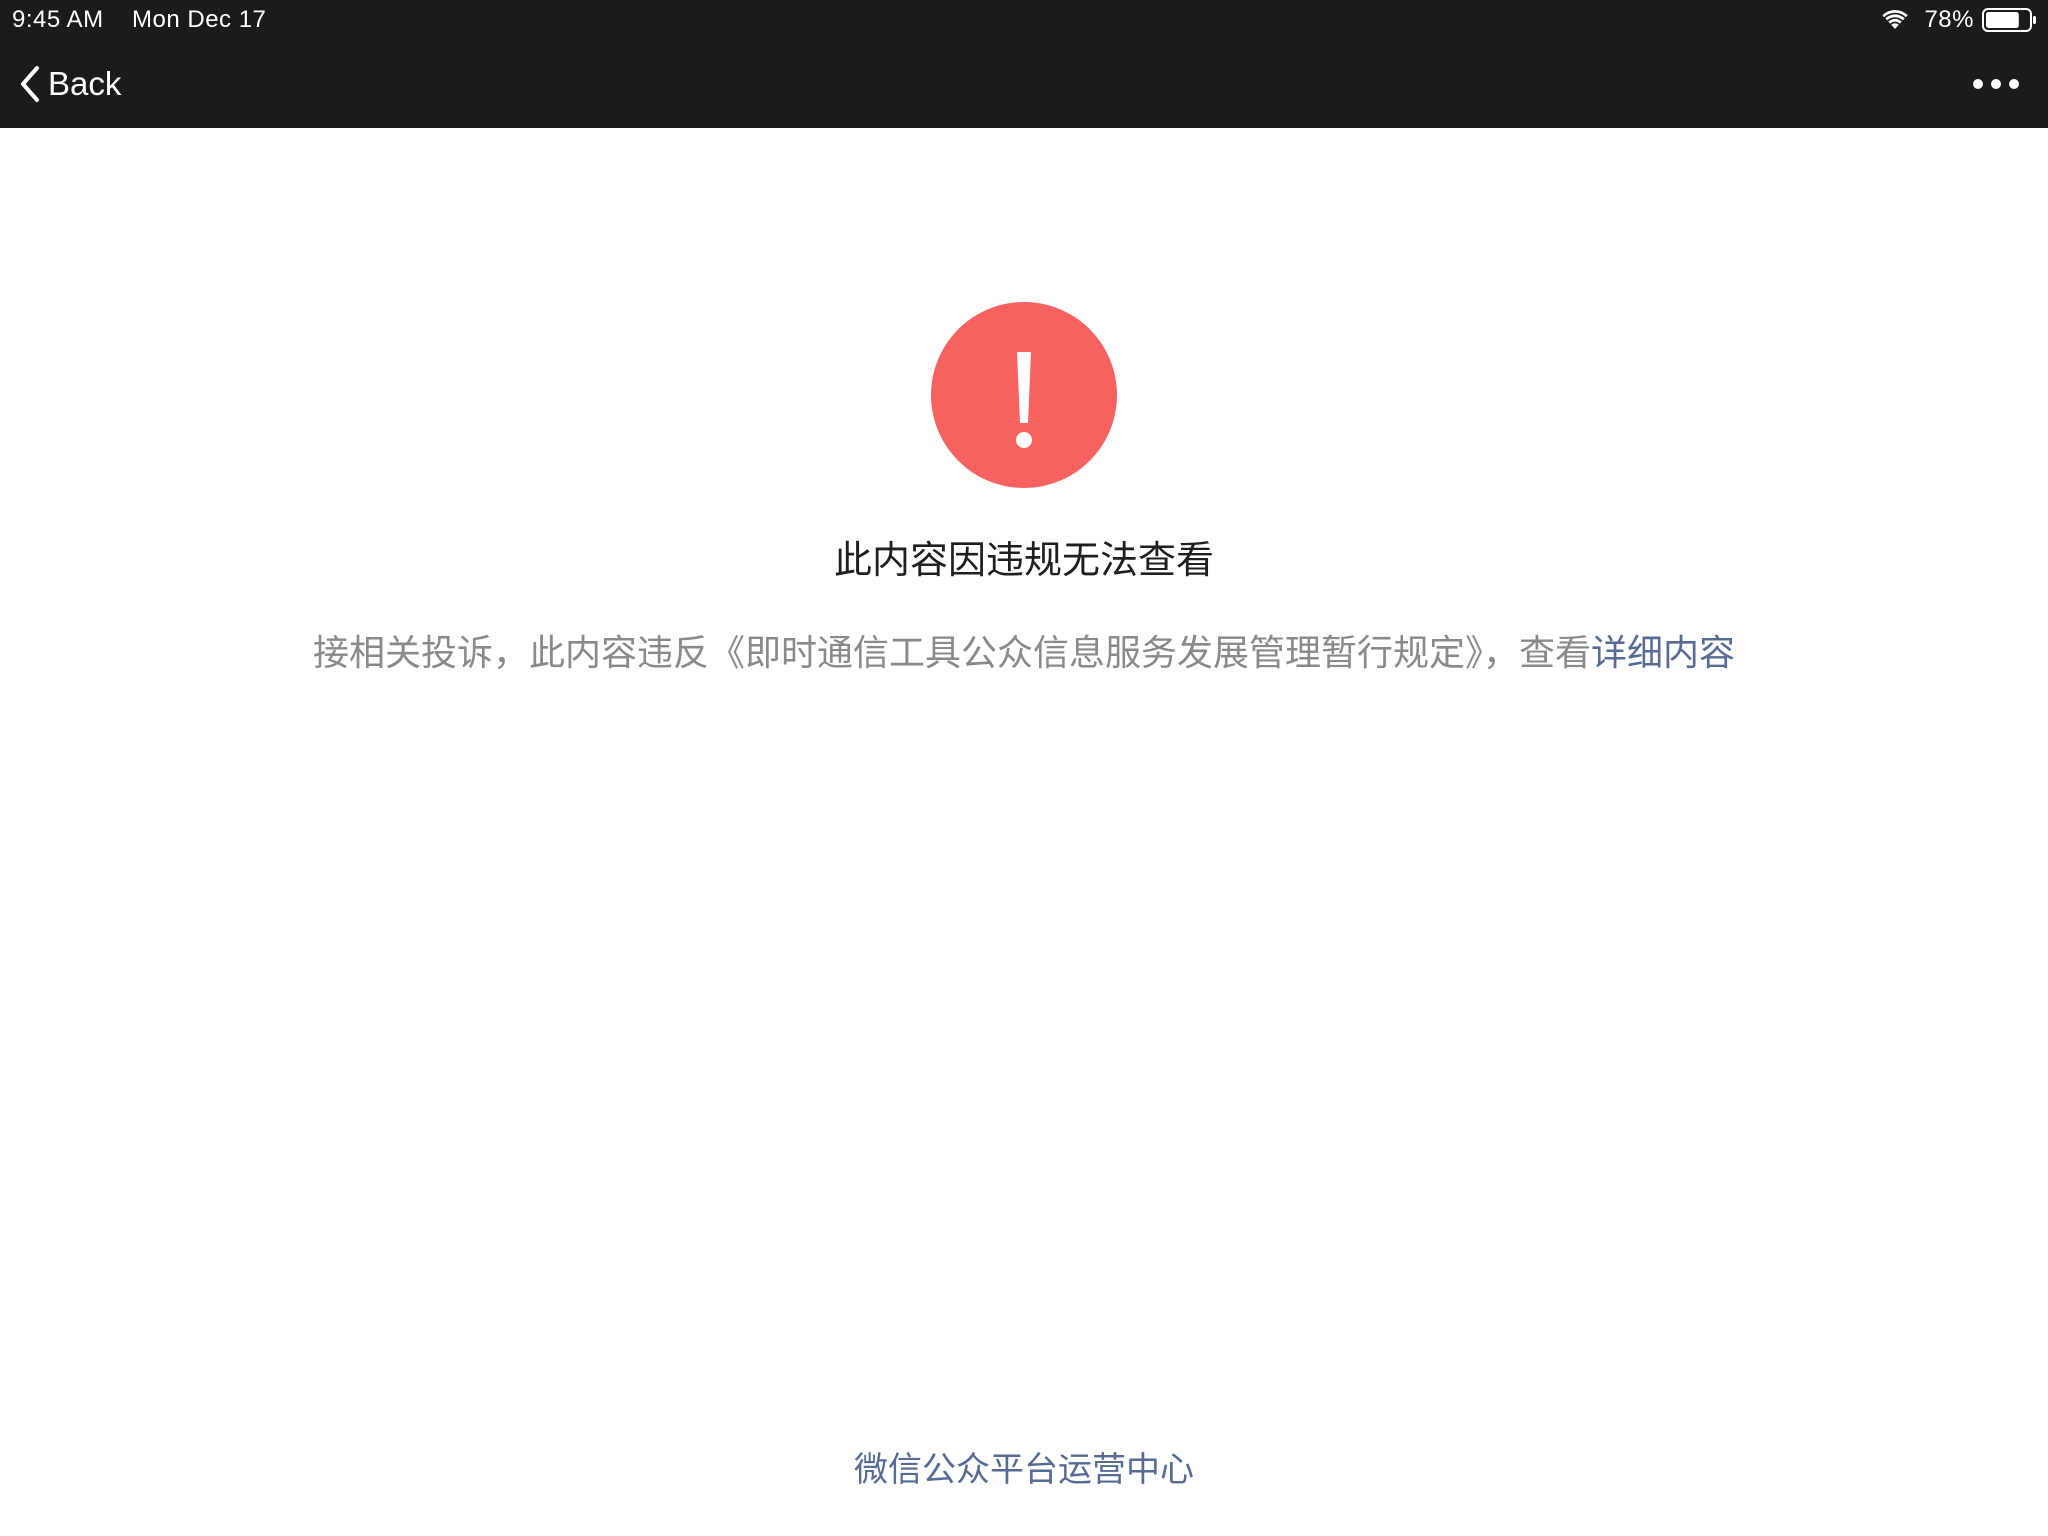  Describe the element at coordinates (951, 653) in the screenshot. I see `description-text: 接相关投诉，此内容违反《即时通信工具公众信息服务发展管理暂行规定》，查看` at that location.